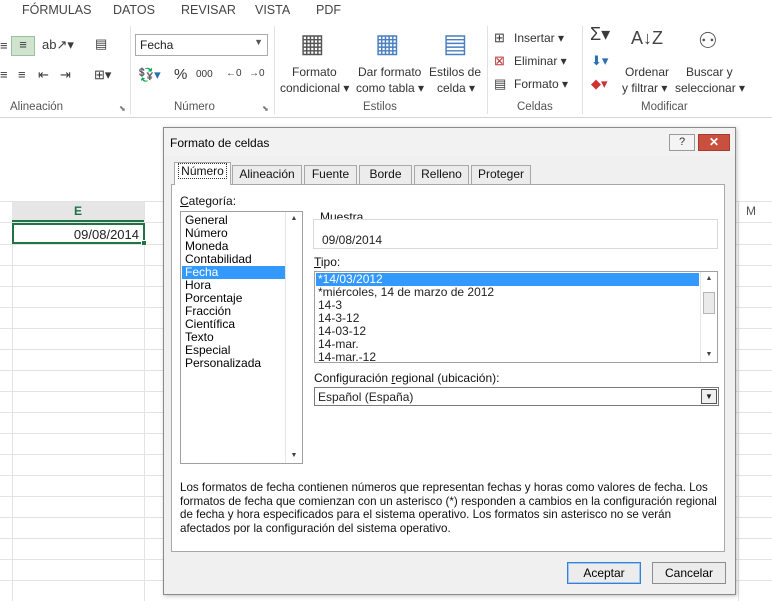 This screenshot has height=601, width=772. Describe the element at coordinates (455, 72) in the screenshot. I see `cell-styles-line1: Estilos de` at that location.